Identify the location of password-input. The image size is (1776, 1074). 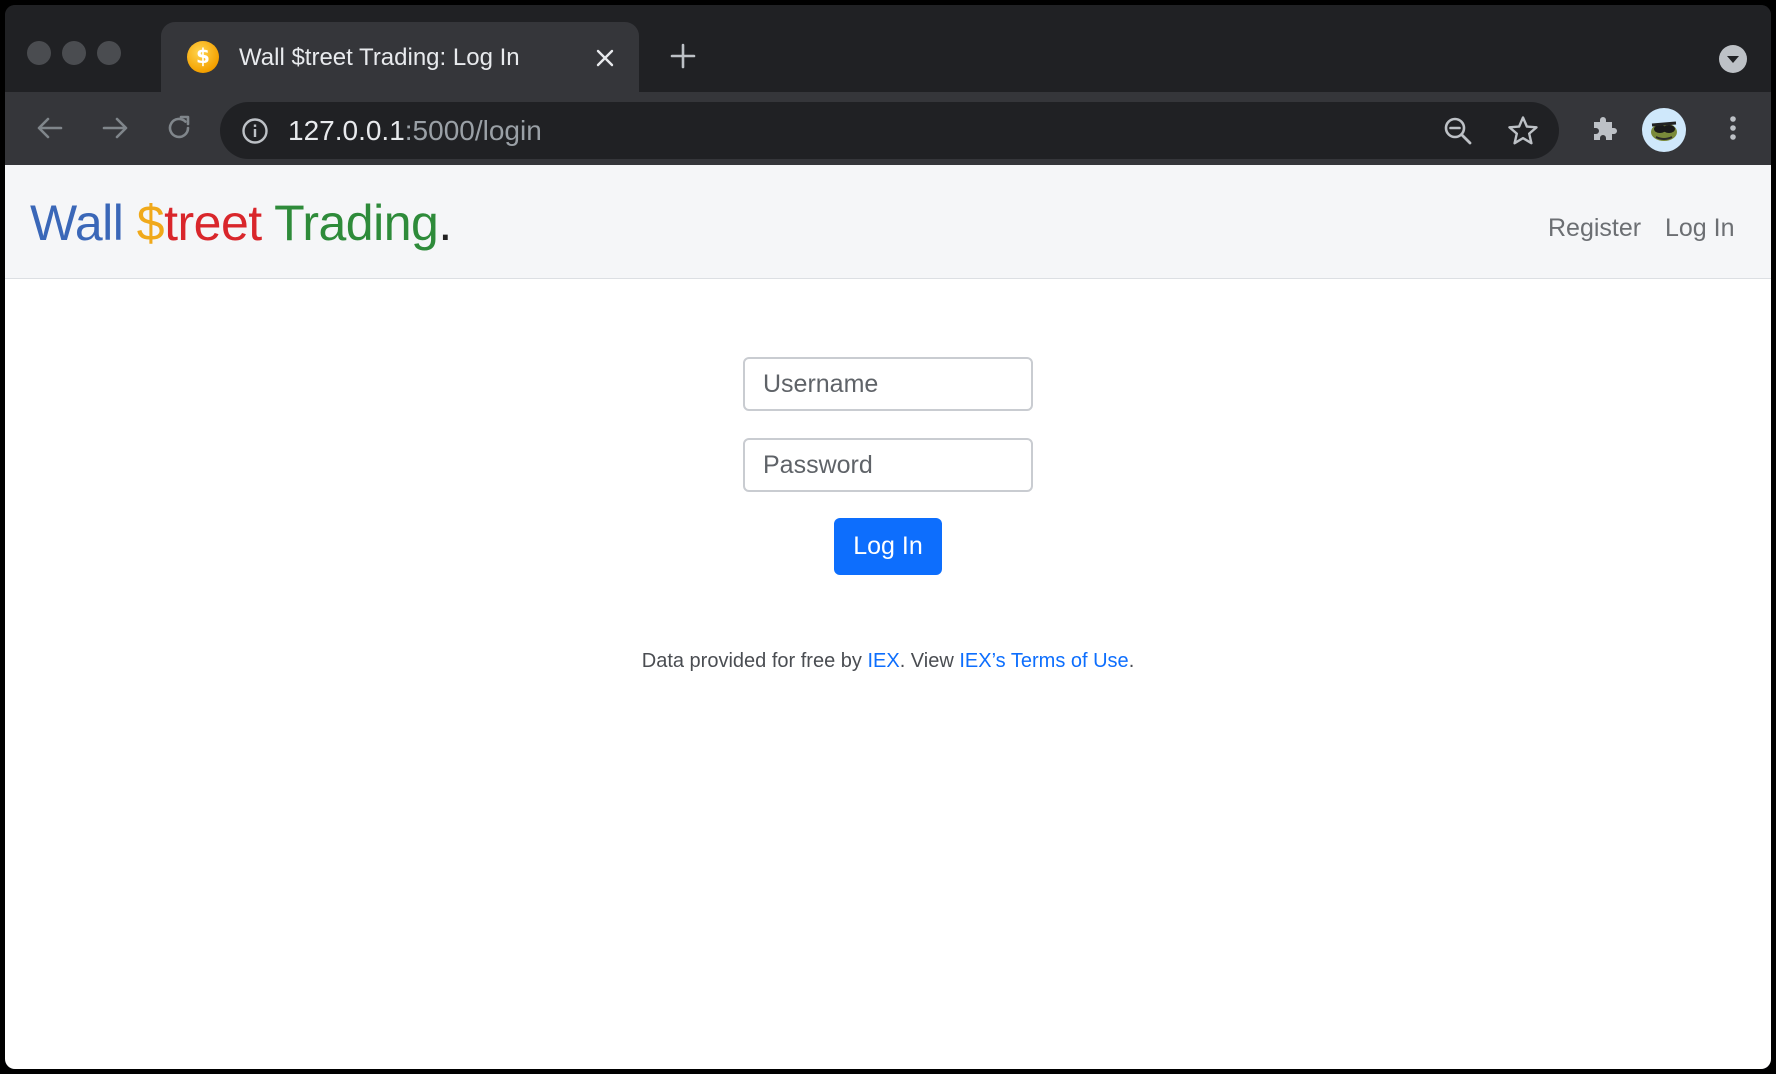
(888, 465).